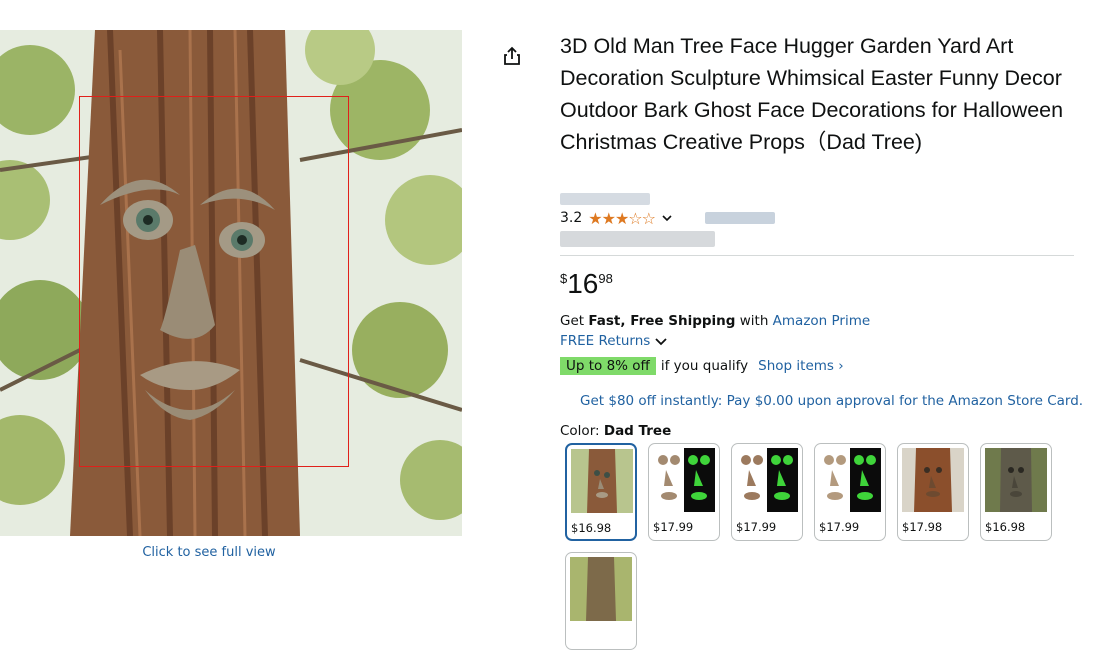 The image size is (1101, 650). What do you see at coordinates (922, 527) in the screenshot?
I see `swatch-price: $17.98` at bounding box center [922, 527].